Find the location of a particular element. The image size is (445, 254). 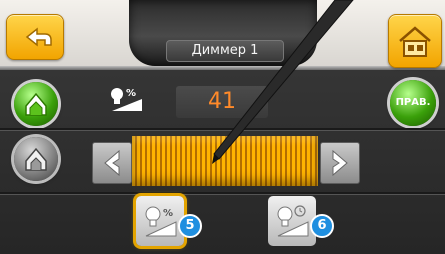

decrease-button is located at coordinates (112, 163).